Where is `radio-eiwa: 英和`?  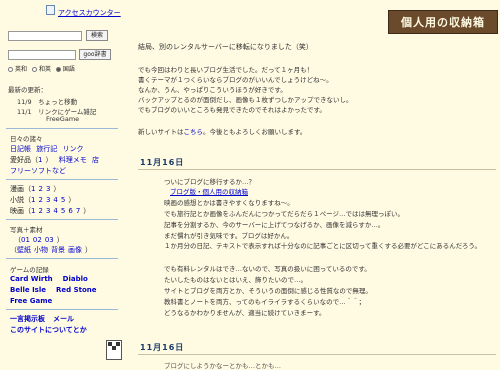 radio-eiwa: 英和 is located at coordinates (17, 69).